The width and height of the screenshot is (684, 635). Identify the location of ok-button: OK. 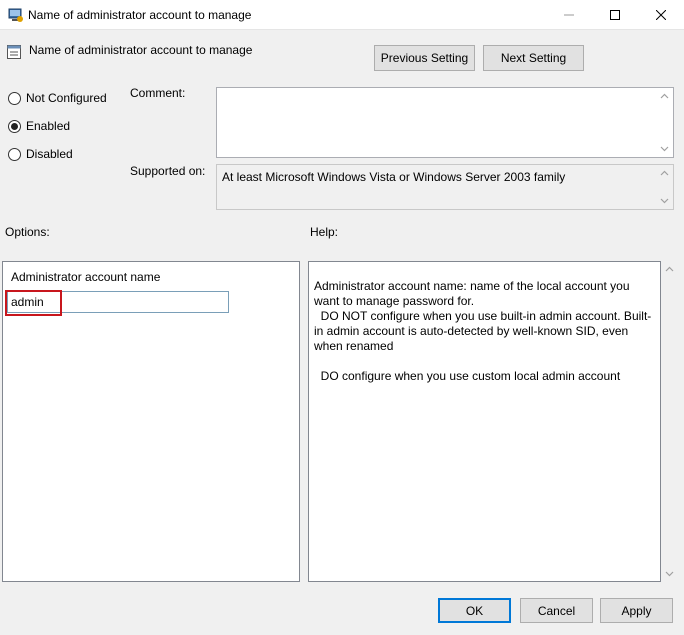
(474, 610).